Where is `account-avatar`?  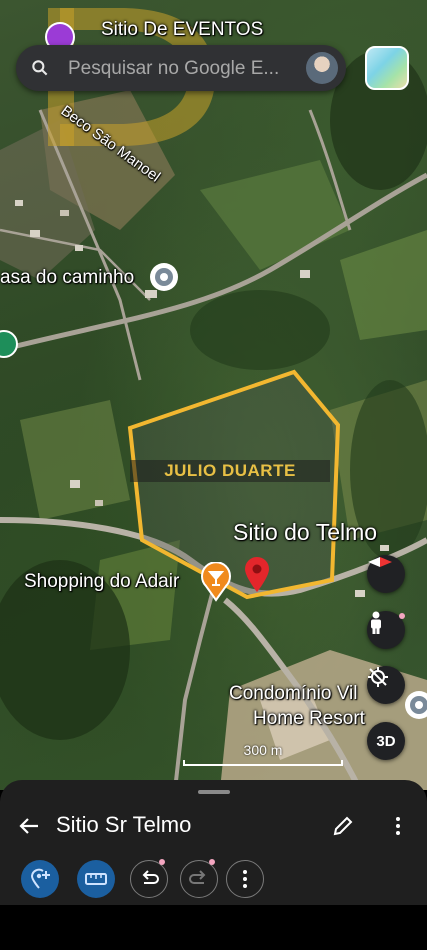 account-avatar is located at coordinates (322, 68).